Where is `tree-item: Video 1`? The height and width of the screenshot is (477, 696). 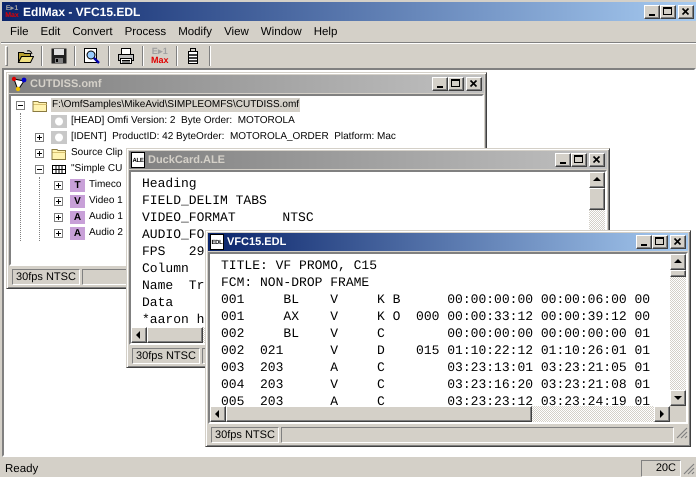 tree-item: Video 1 is located at coordinates (106, 201).